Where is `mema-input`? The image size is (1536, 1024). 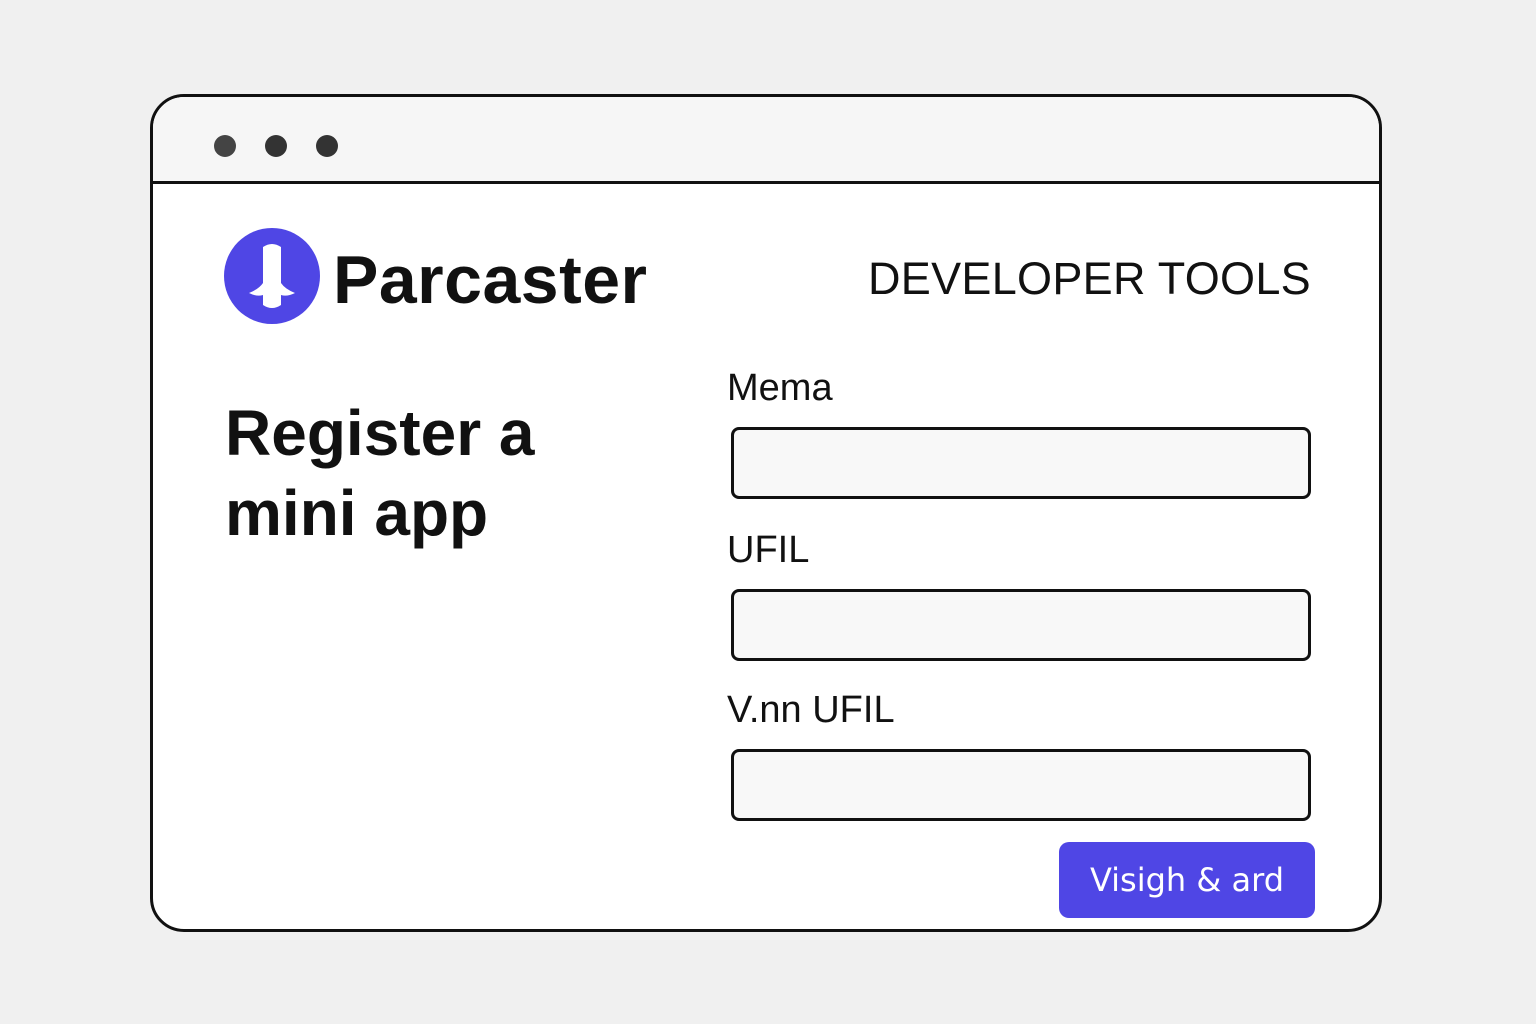 mema-input is located at coordinates (1021, 463).